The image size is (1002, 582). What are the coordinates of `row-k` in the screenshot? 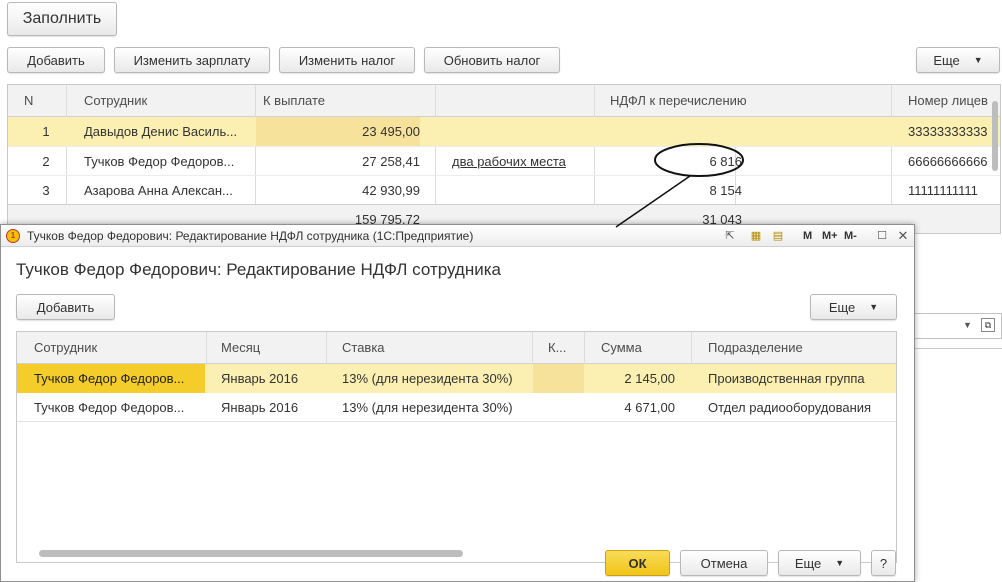 It's located at (558, 378).